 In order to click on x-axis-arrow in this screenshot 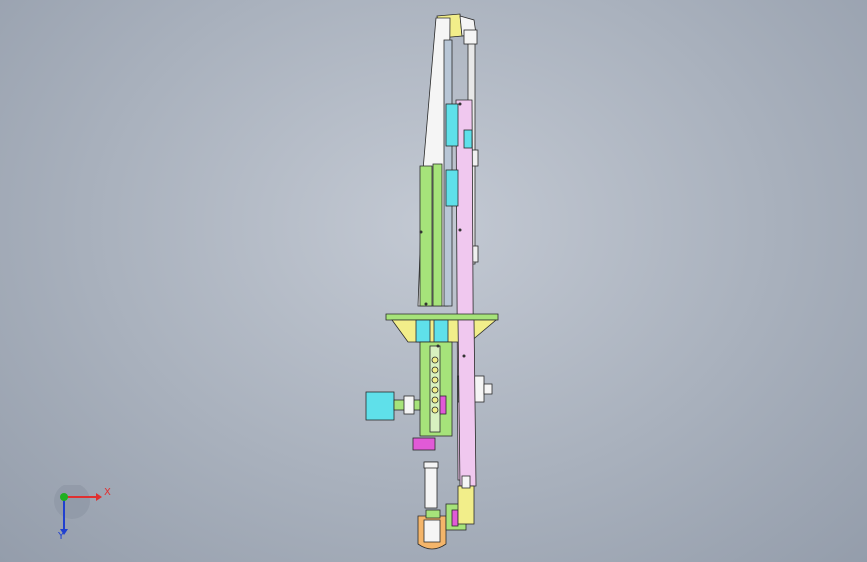, I will do `click(99, 497)`.